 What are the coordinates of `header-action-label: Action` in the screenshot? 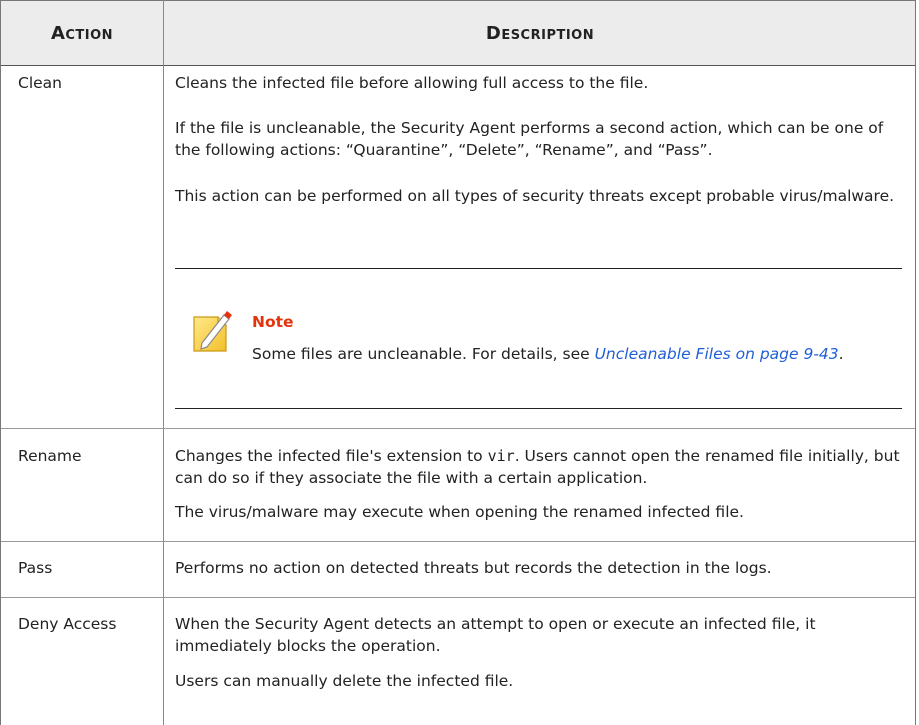 It's located at (82, 33).